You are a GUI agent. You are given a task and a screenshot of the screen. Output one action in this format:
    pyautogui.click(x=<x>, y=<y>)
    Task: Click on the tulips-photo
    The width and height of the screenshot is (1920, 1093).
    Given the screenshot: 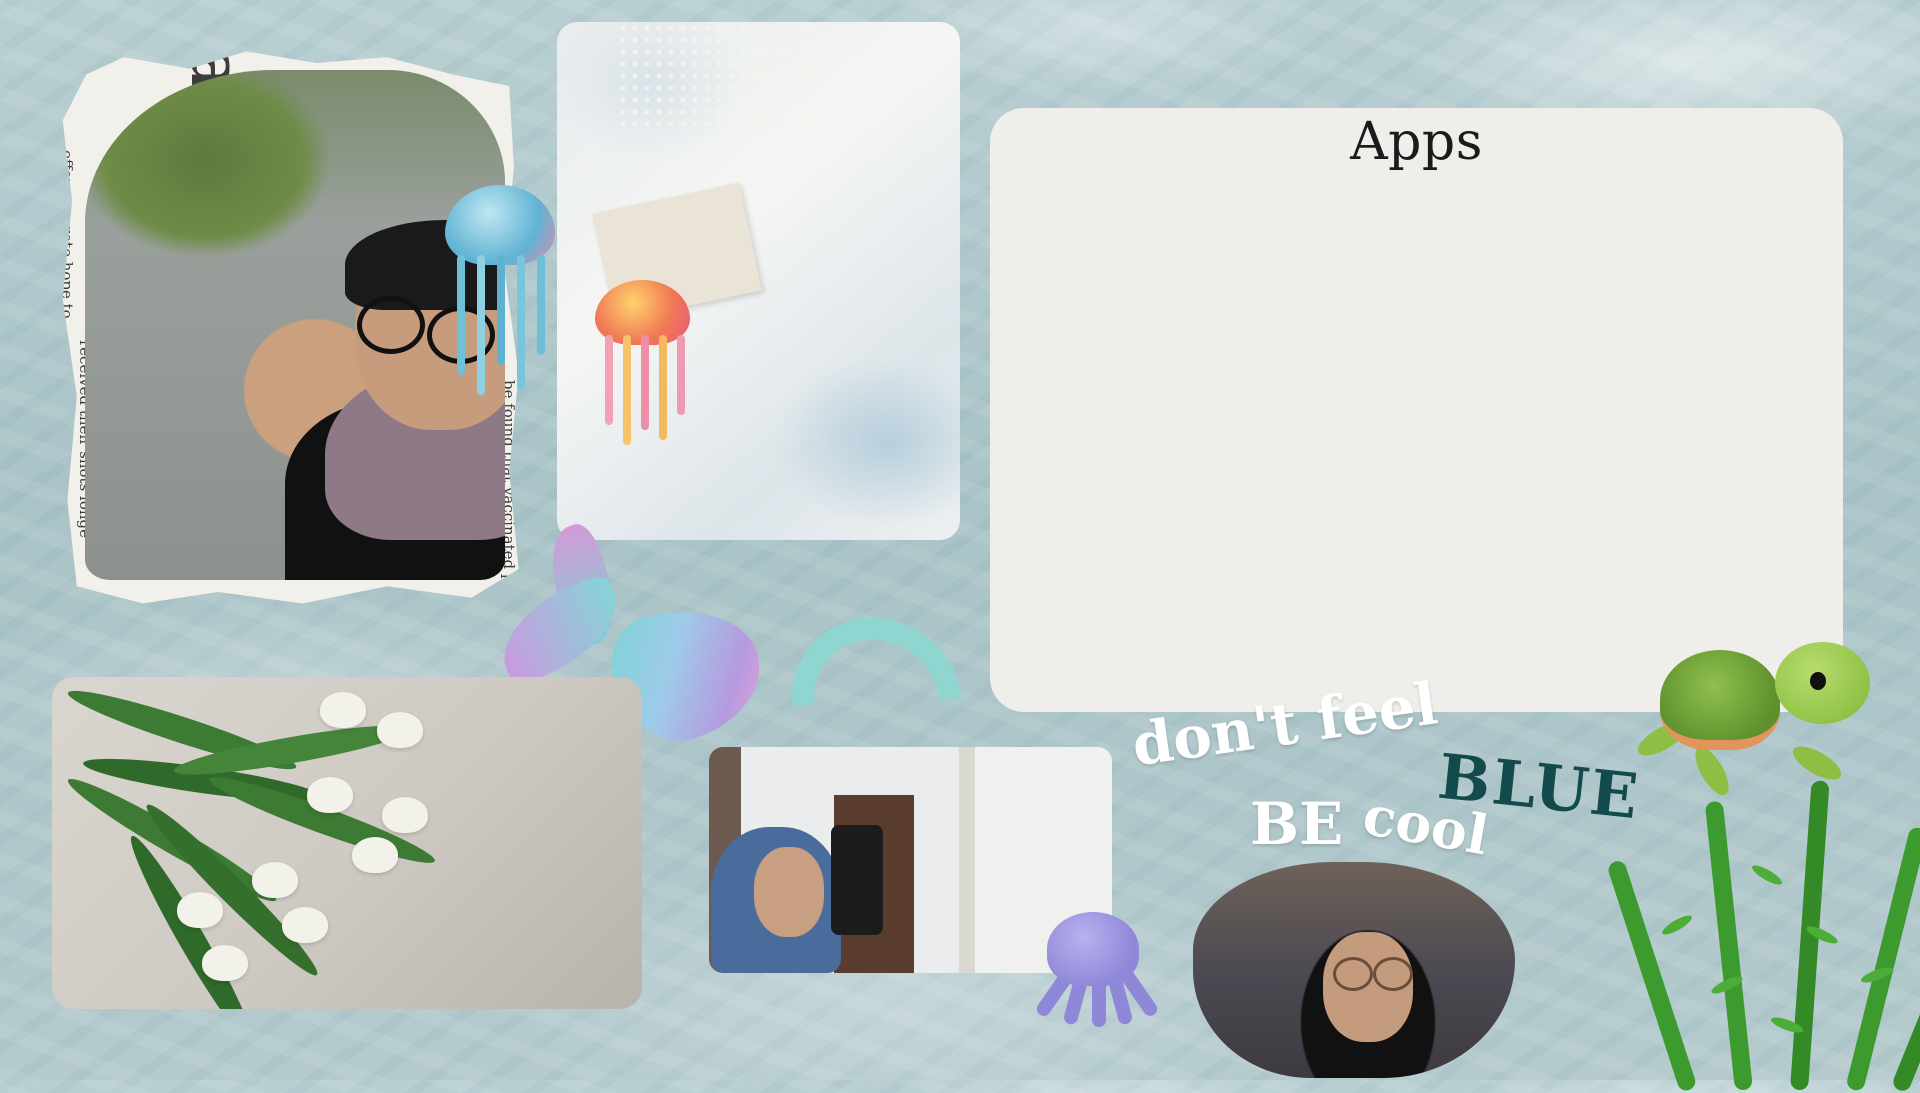 What is the action you would take?
    pyautogui.click(x=347, y=843)
    